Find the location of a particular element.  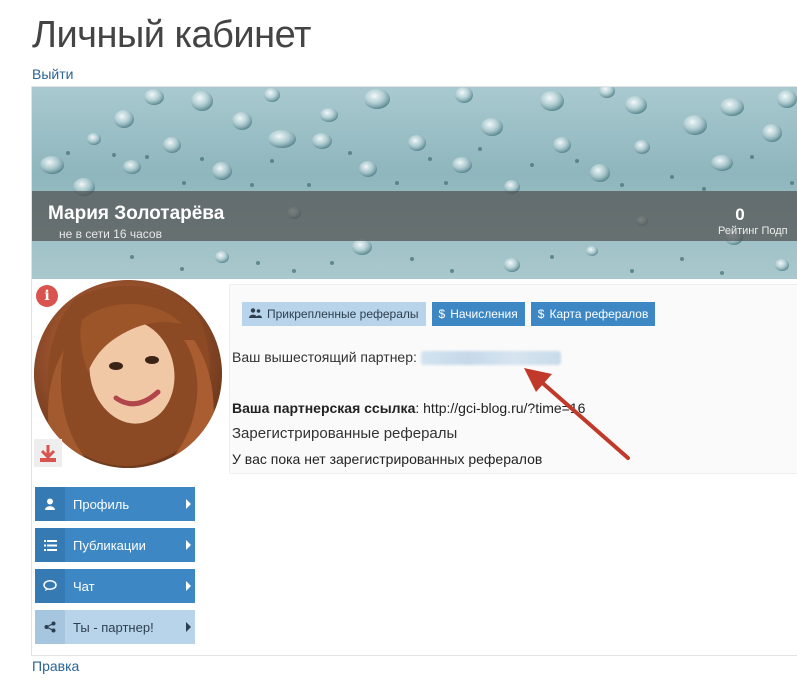

menu-item-label: Чат is located at coordinates (84, 586).